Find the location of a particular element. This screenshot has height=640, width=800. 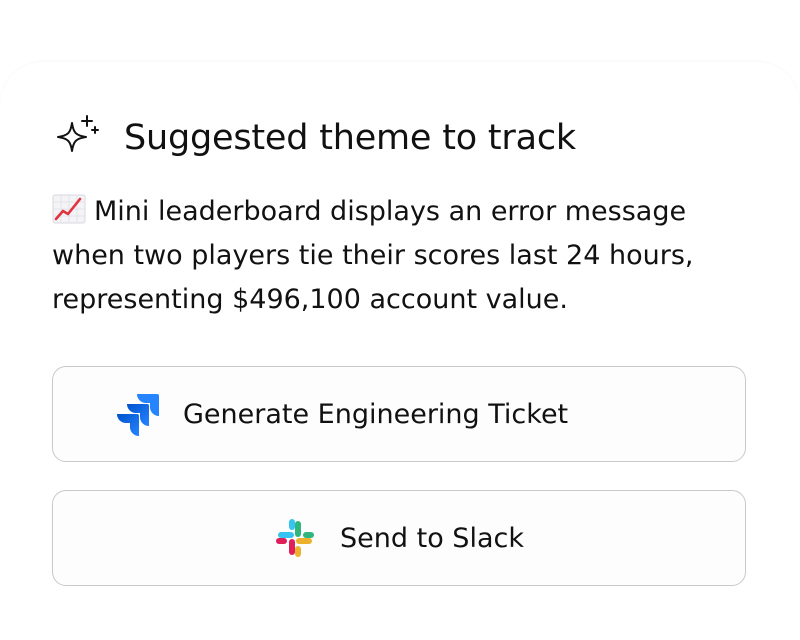

card-title: Suggested theme to track is located at coordinates (350, 138).